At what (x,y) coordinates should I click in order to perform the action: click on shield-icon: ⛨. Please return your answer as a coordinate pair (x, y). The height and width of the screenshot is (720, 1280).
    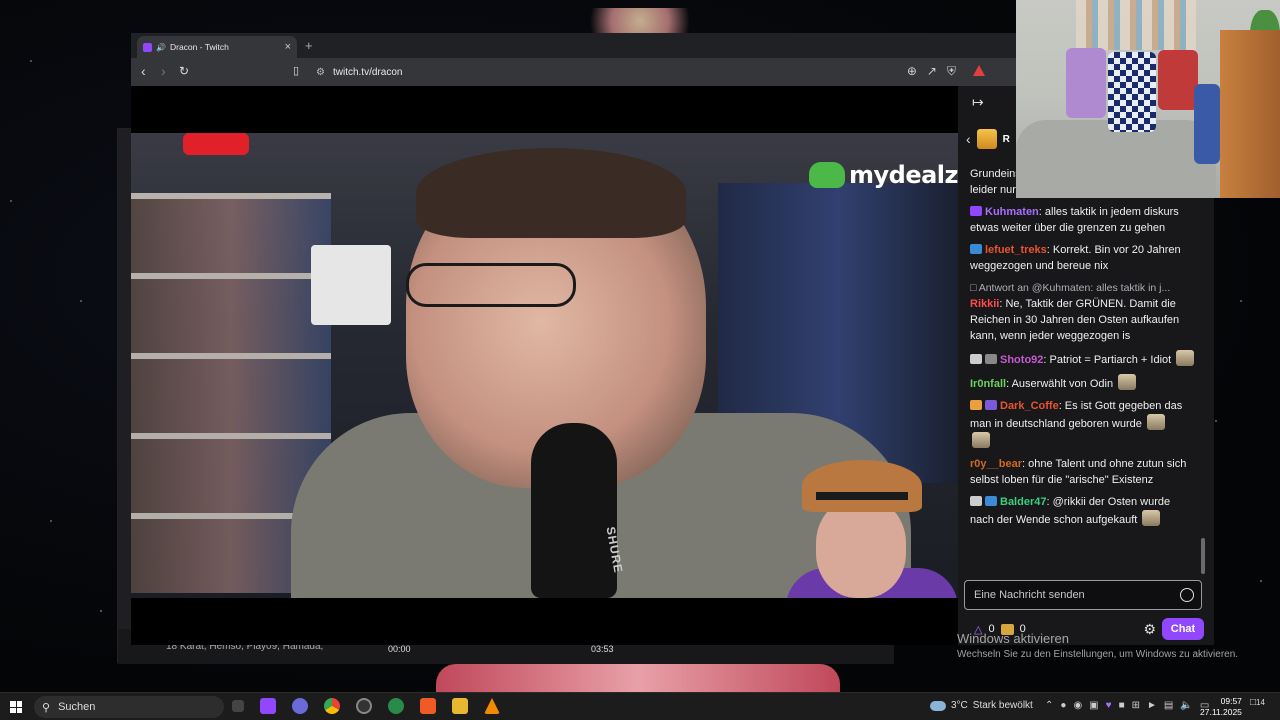
    Looking at the image, I should click on (951, 71).